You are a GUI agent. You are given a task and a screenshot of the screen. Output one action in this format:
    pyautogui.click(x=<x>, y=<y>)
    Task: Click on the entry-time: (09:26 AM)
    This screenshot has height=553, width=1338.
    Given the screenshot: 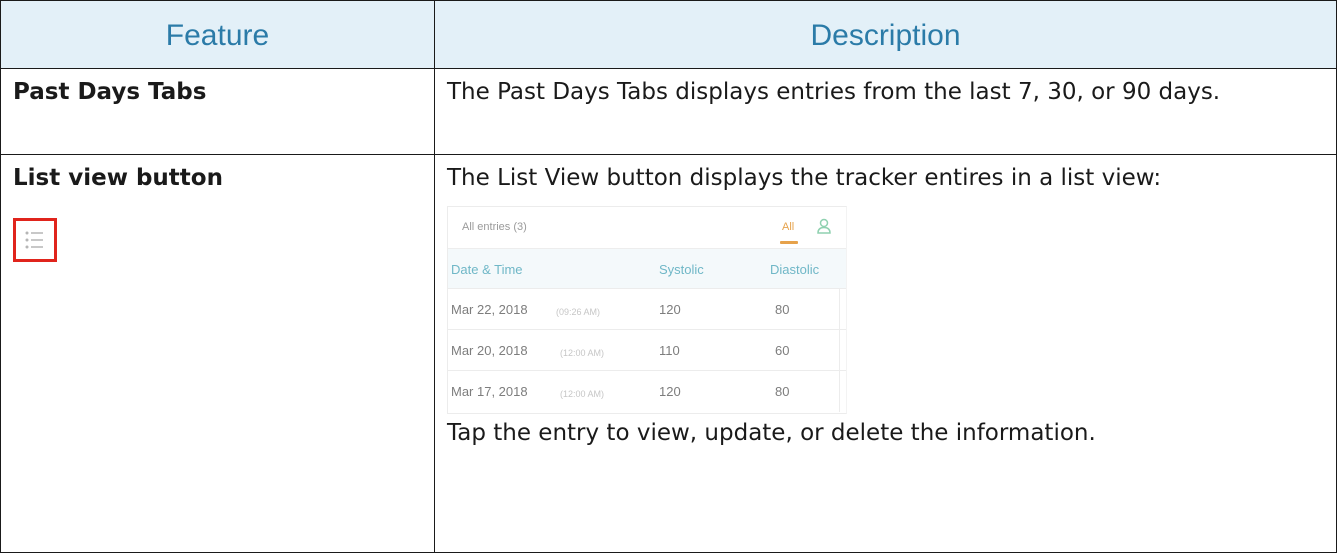 What is the action you would take?
    pyautogui.click(x=578, y=312)
    